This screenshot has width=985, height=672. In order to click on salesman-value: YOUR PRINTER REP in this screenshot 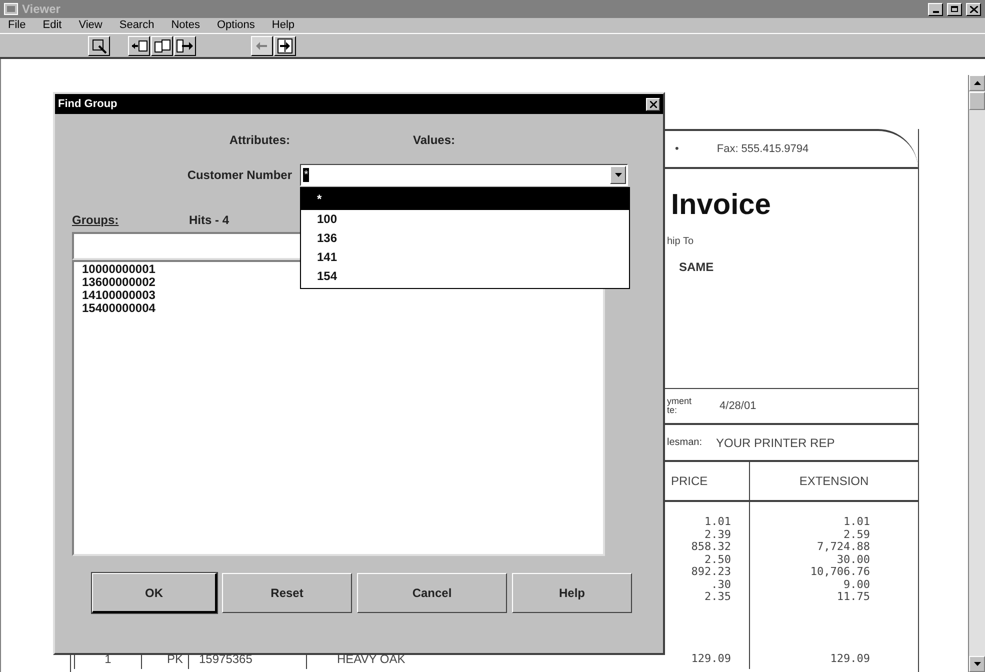, I will do `click(775, 443)`.